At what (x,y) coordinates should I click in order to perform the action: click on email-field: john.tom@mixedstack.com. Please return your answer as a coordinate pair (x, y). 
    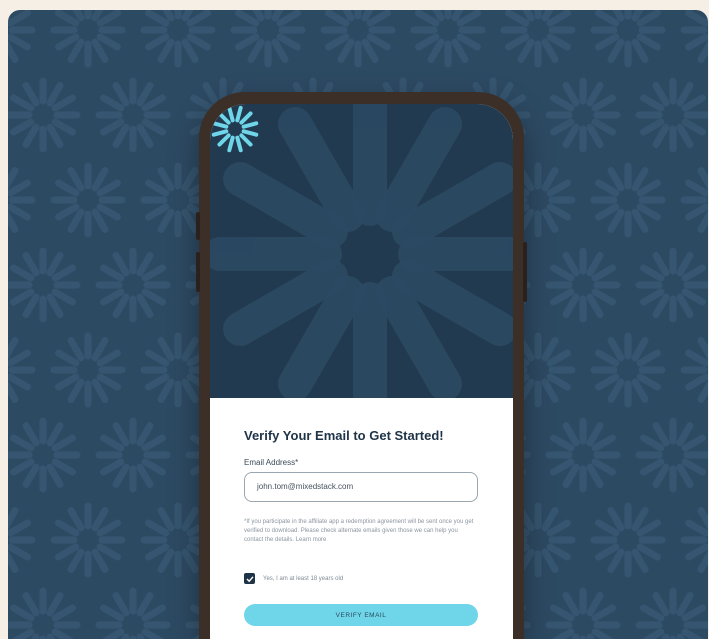
    Looking at the image, I should click on (361, 487).